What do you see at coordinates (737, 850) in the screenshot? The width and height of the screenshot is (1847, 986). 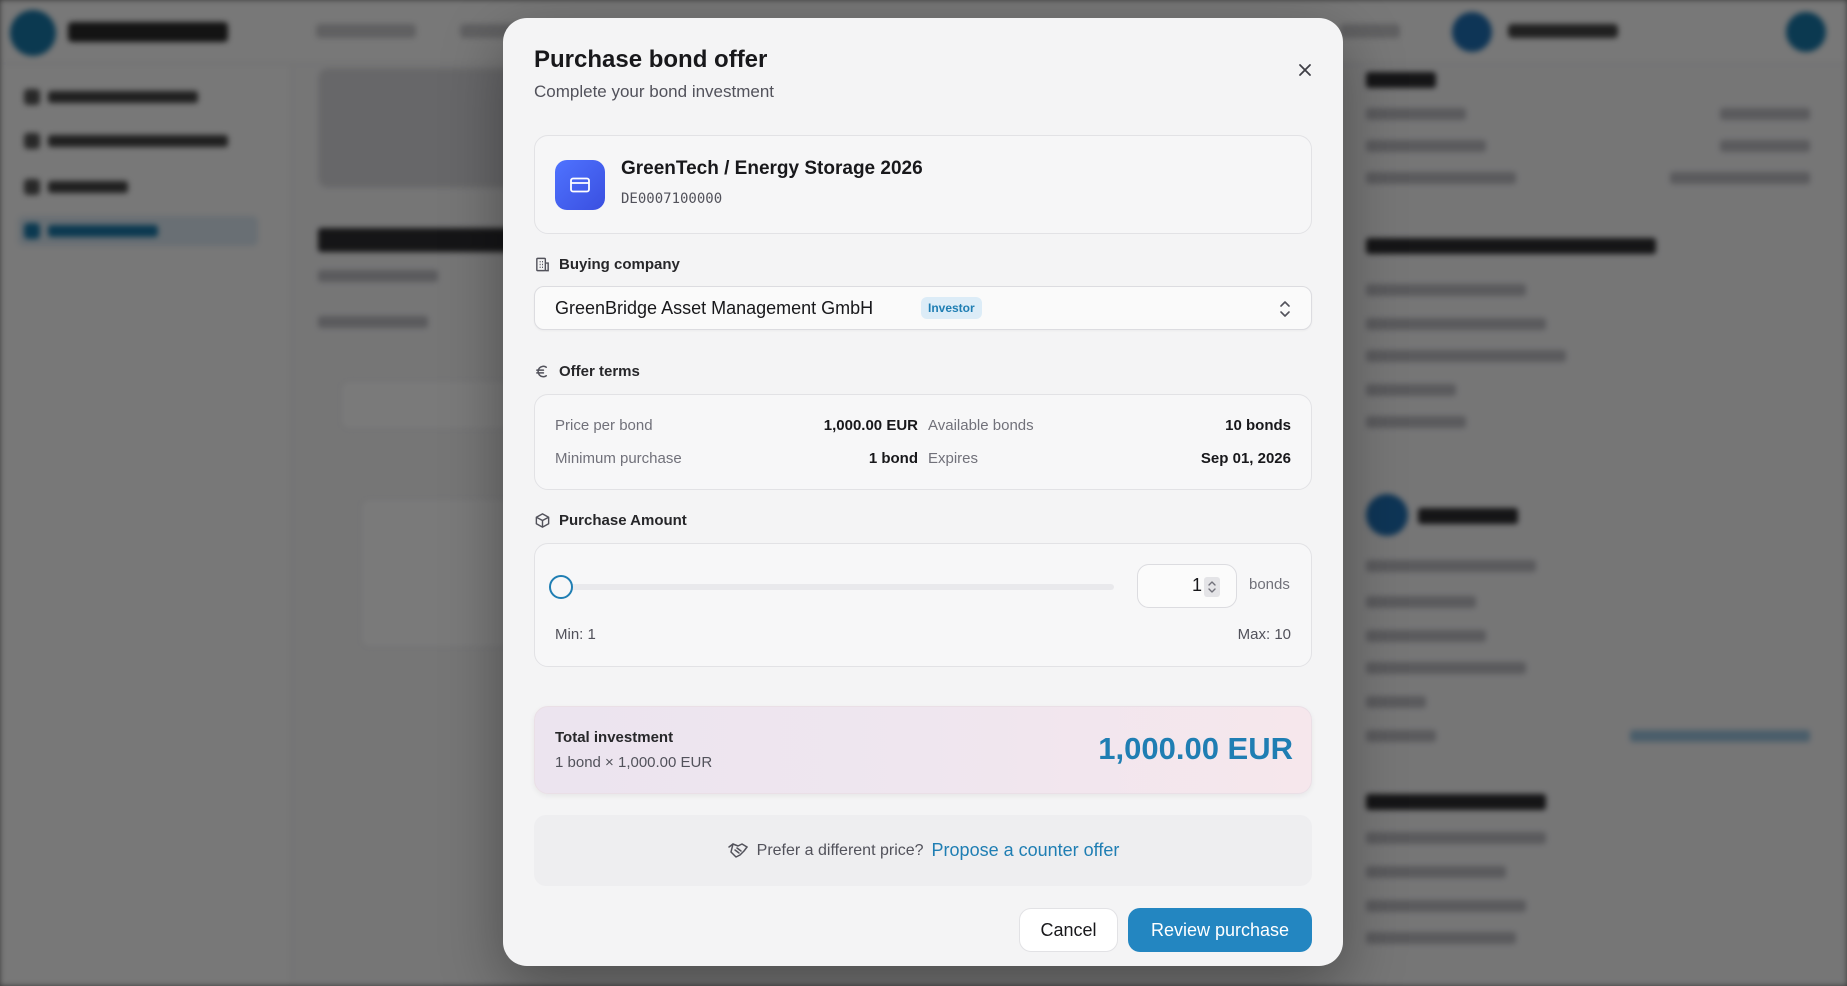 I see `handshake-icon` at bounding box center [737, 850].